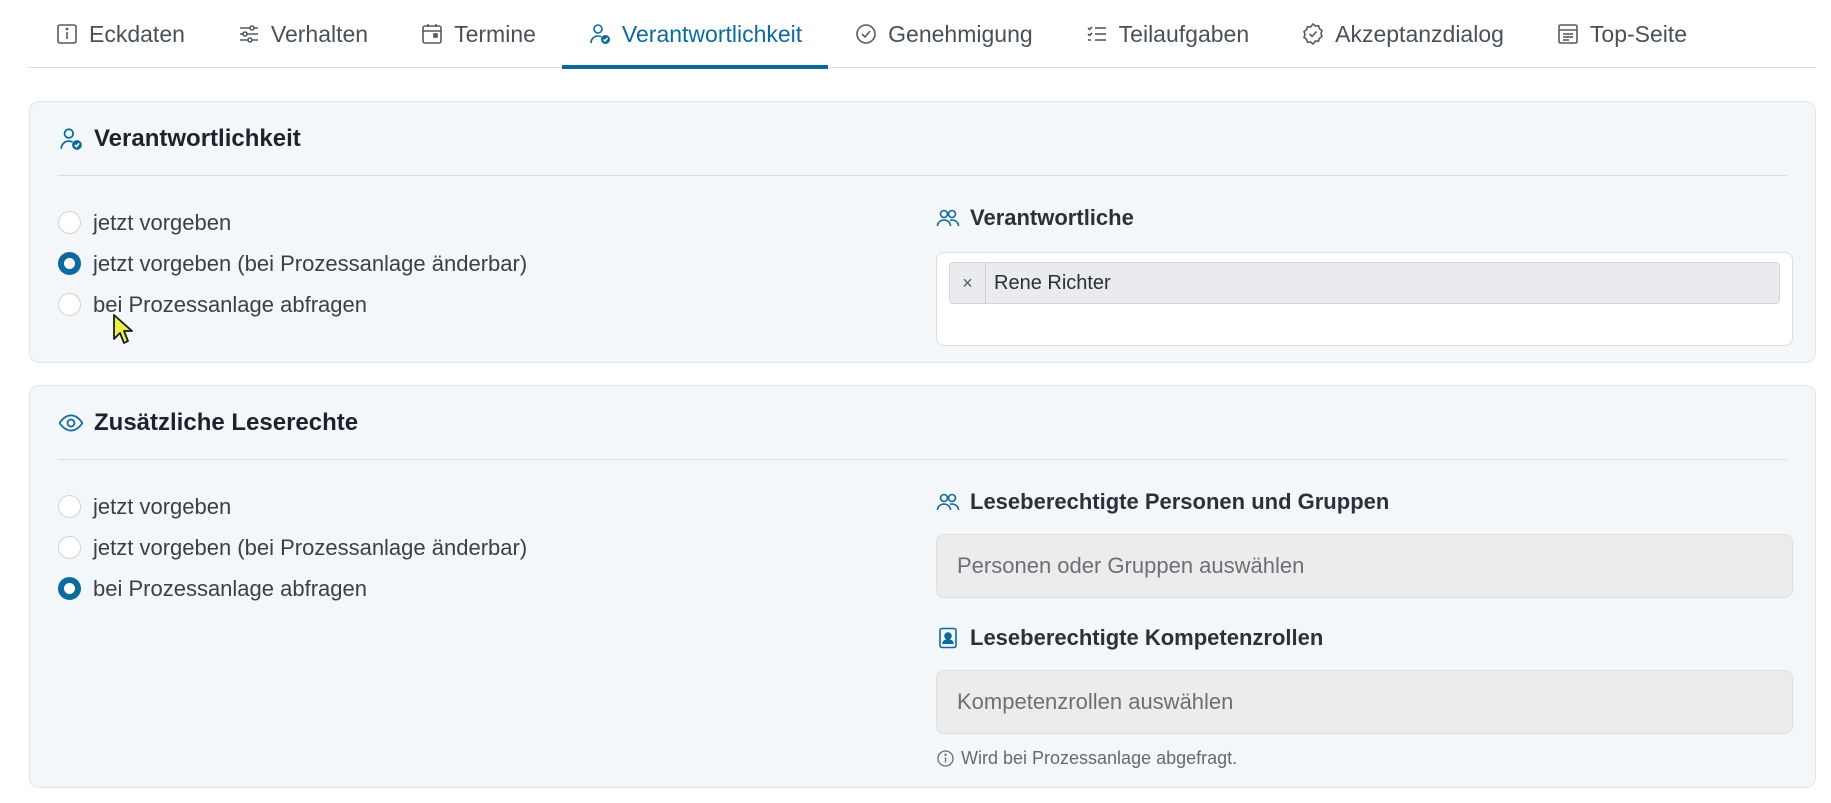 Image resolution: width=1831 pixels, height=803 pixels. I want to click on calendar-icon, so click(432, 34).